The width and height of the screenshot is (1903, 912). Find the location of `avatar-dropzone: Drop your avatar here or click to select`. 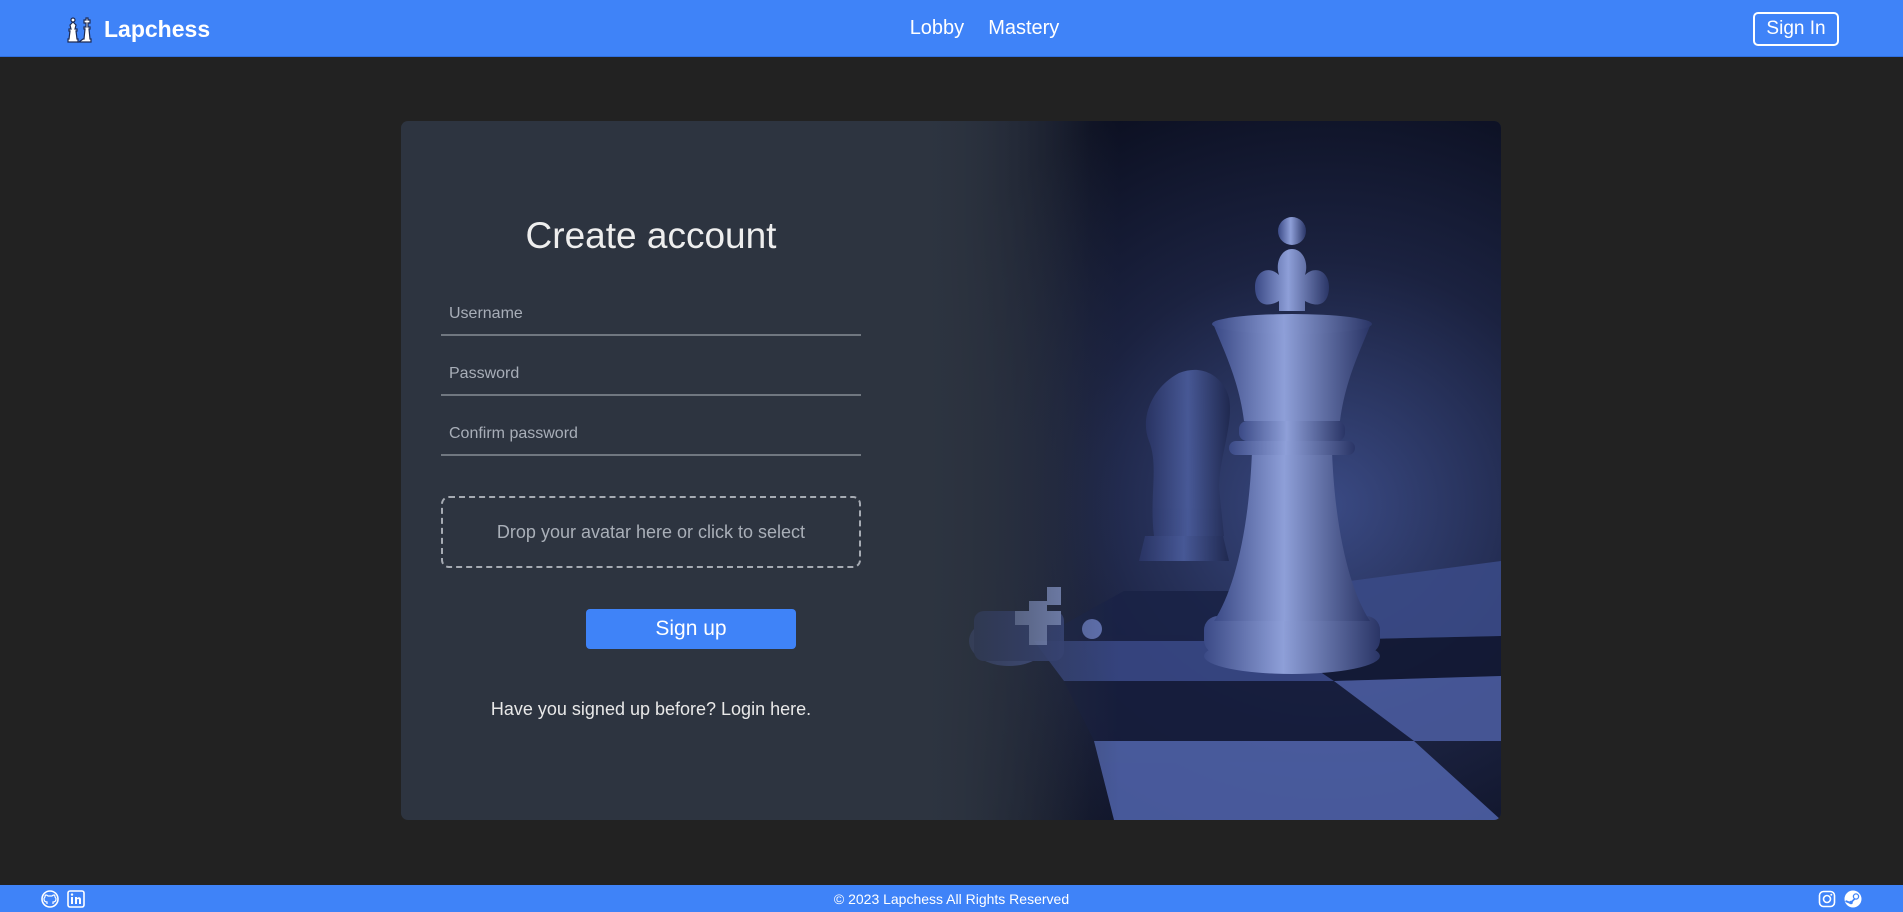

avatar-dropzone: Drop your avatar here or click to select is located at coordinates (651, 532).